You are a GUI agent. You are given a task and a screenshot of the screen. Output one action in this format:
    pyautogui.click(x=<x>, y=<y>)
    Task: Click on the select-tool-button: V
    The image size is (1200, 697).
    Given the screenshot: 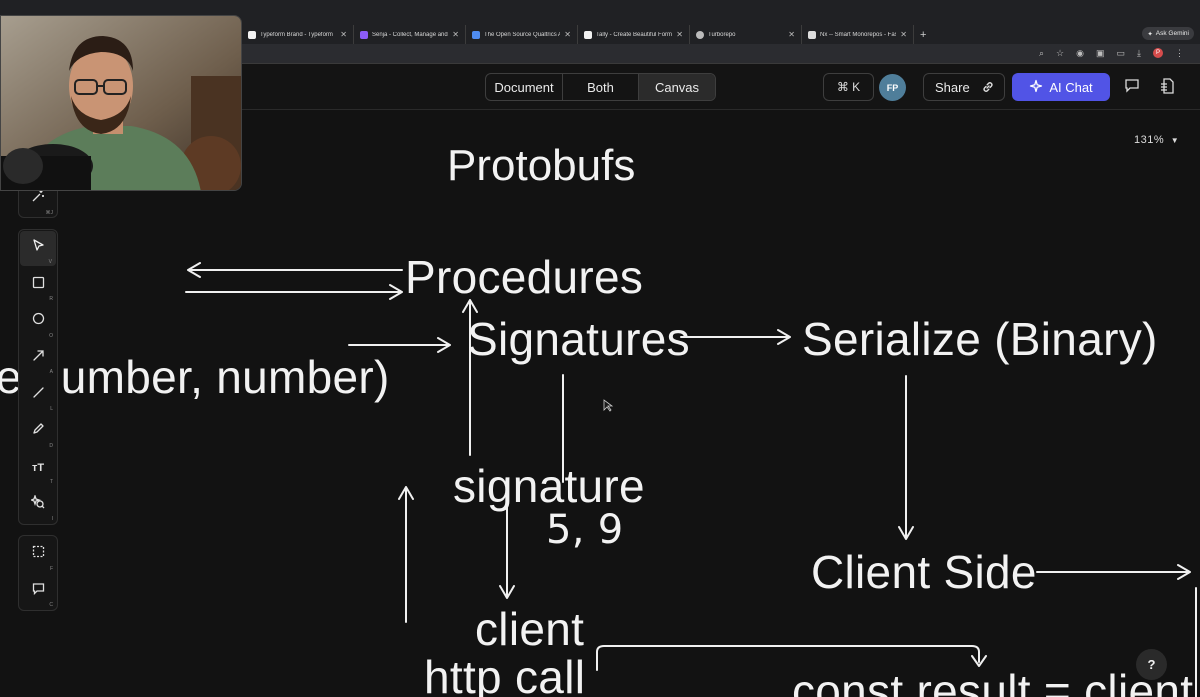 What is the action you would take?
    pyautogui.click(x=38, y=248)
    